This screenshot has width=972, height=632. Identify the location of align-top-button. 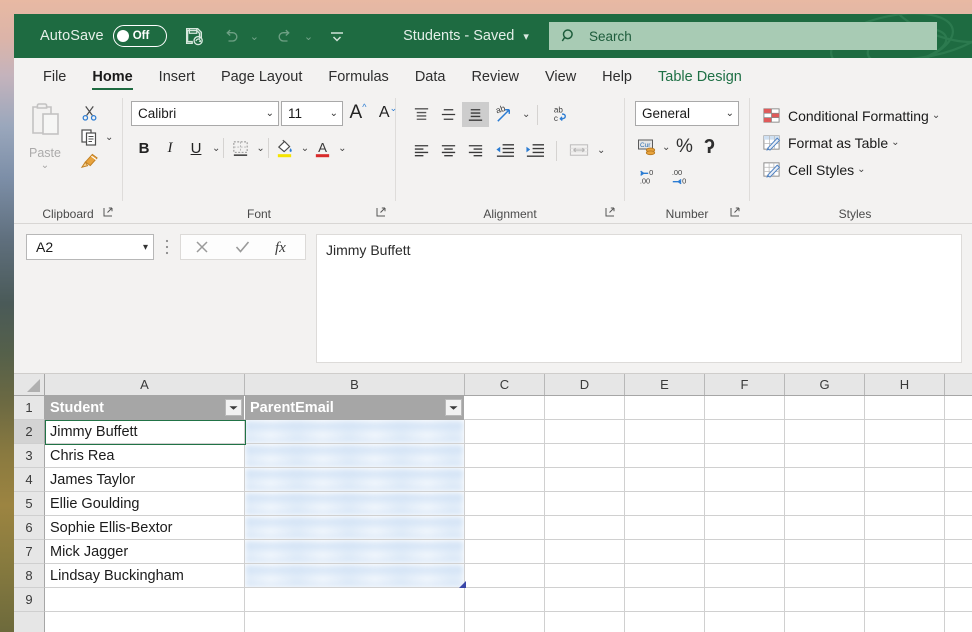
(421, 114).